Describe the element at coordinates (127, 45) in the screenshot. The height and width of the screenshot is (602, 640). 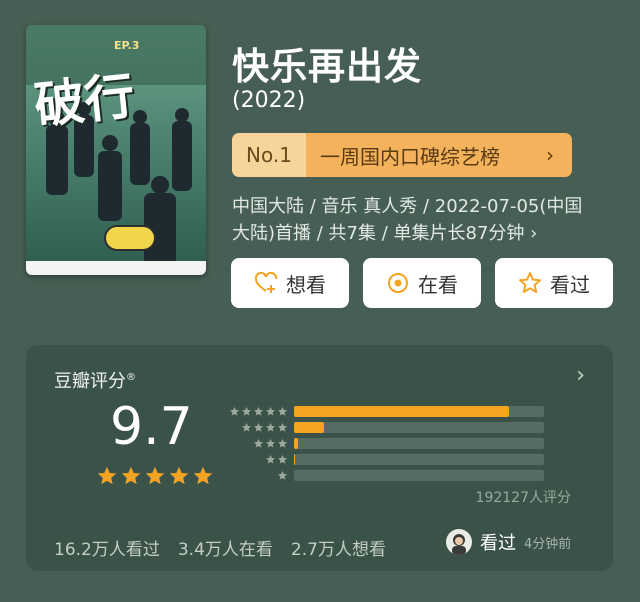
I see `poster-episode-tag: EP.3` at that location.